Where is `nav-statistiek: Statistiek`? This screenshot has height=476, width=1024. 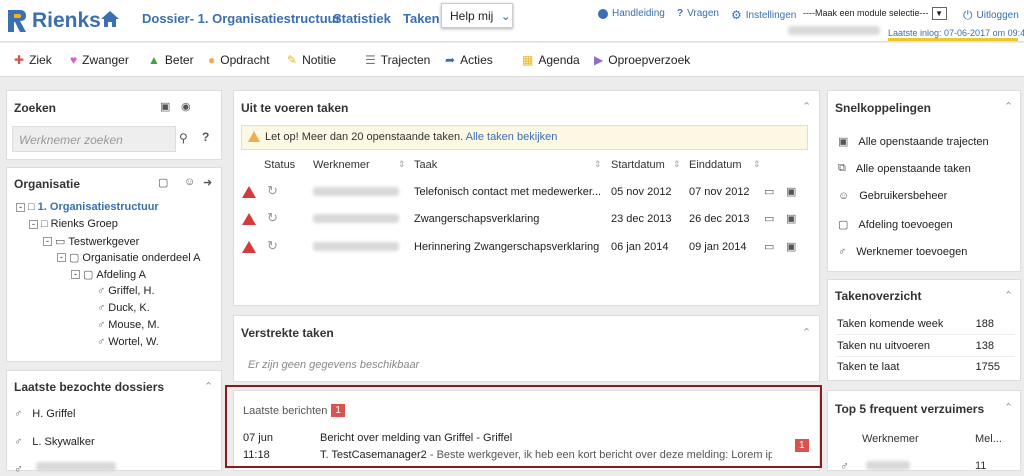 nav-statistiek: Statistiek is located at coordinates (362, 18).